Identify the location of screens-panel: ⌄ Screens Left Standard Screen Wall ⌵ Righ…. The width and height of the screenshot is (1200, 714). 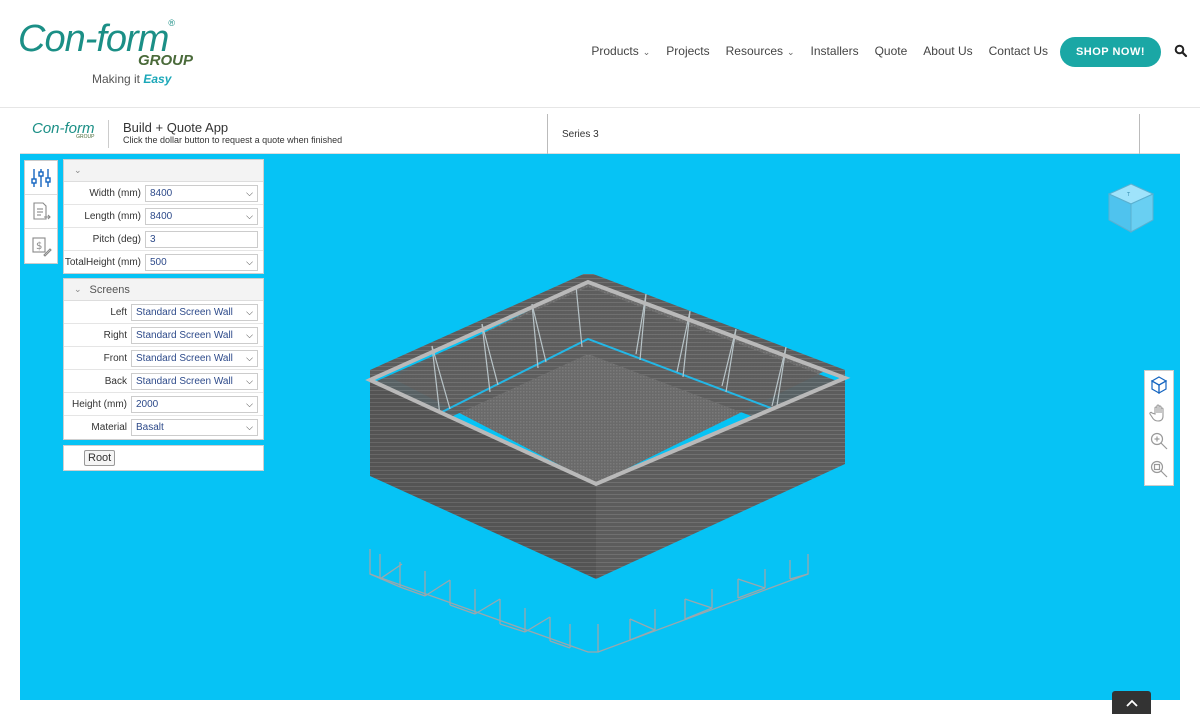
(163, 359).